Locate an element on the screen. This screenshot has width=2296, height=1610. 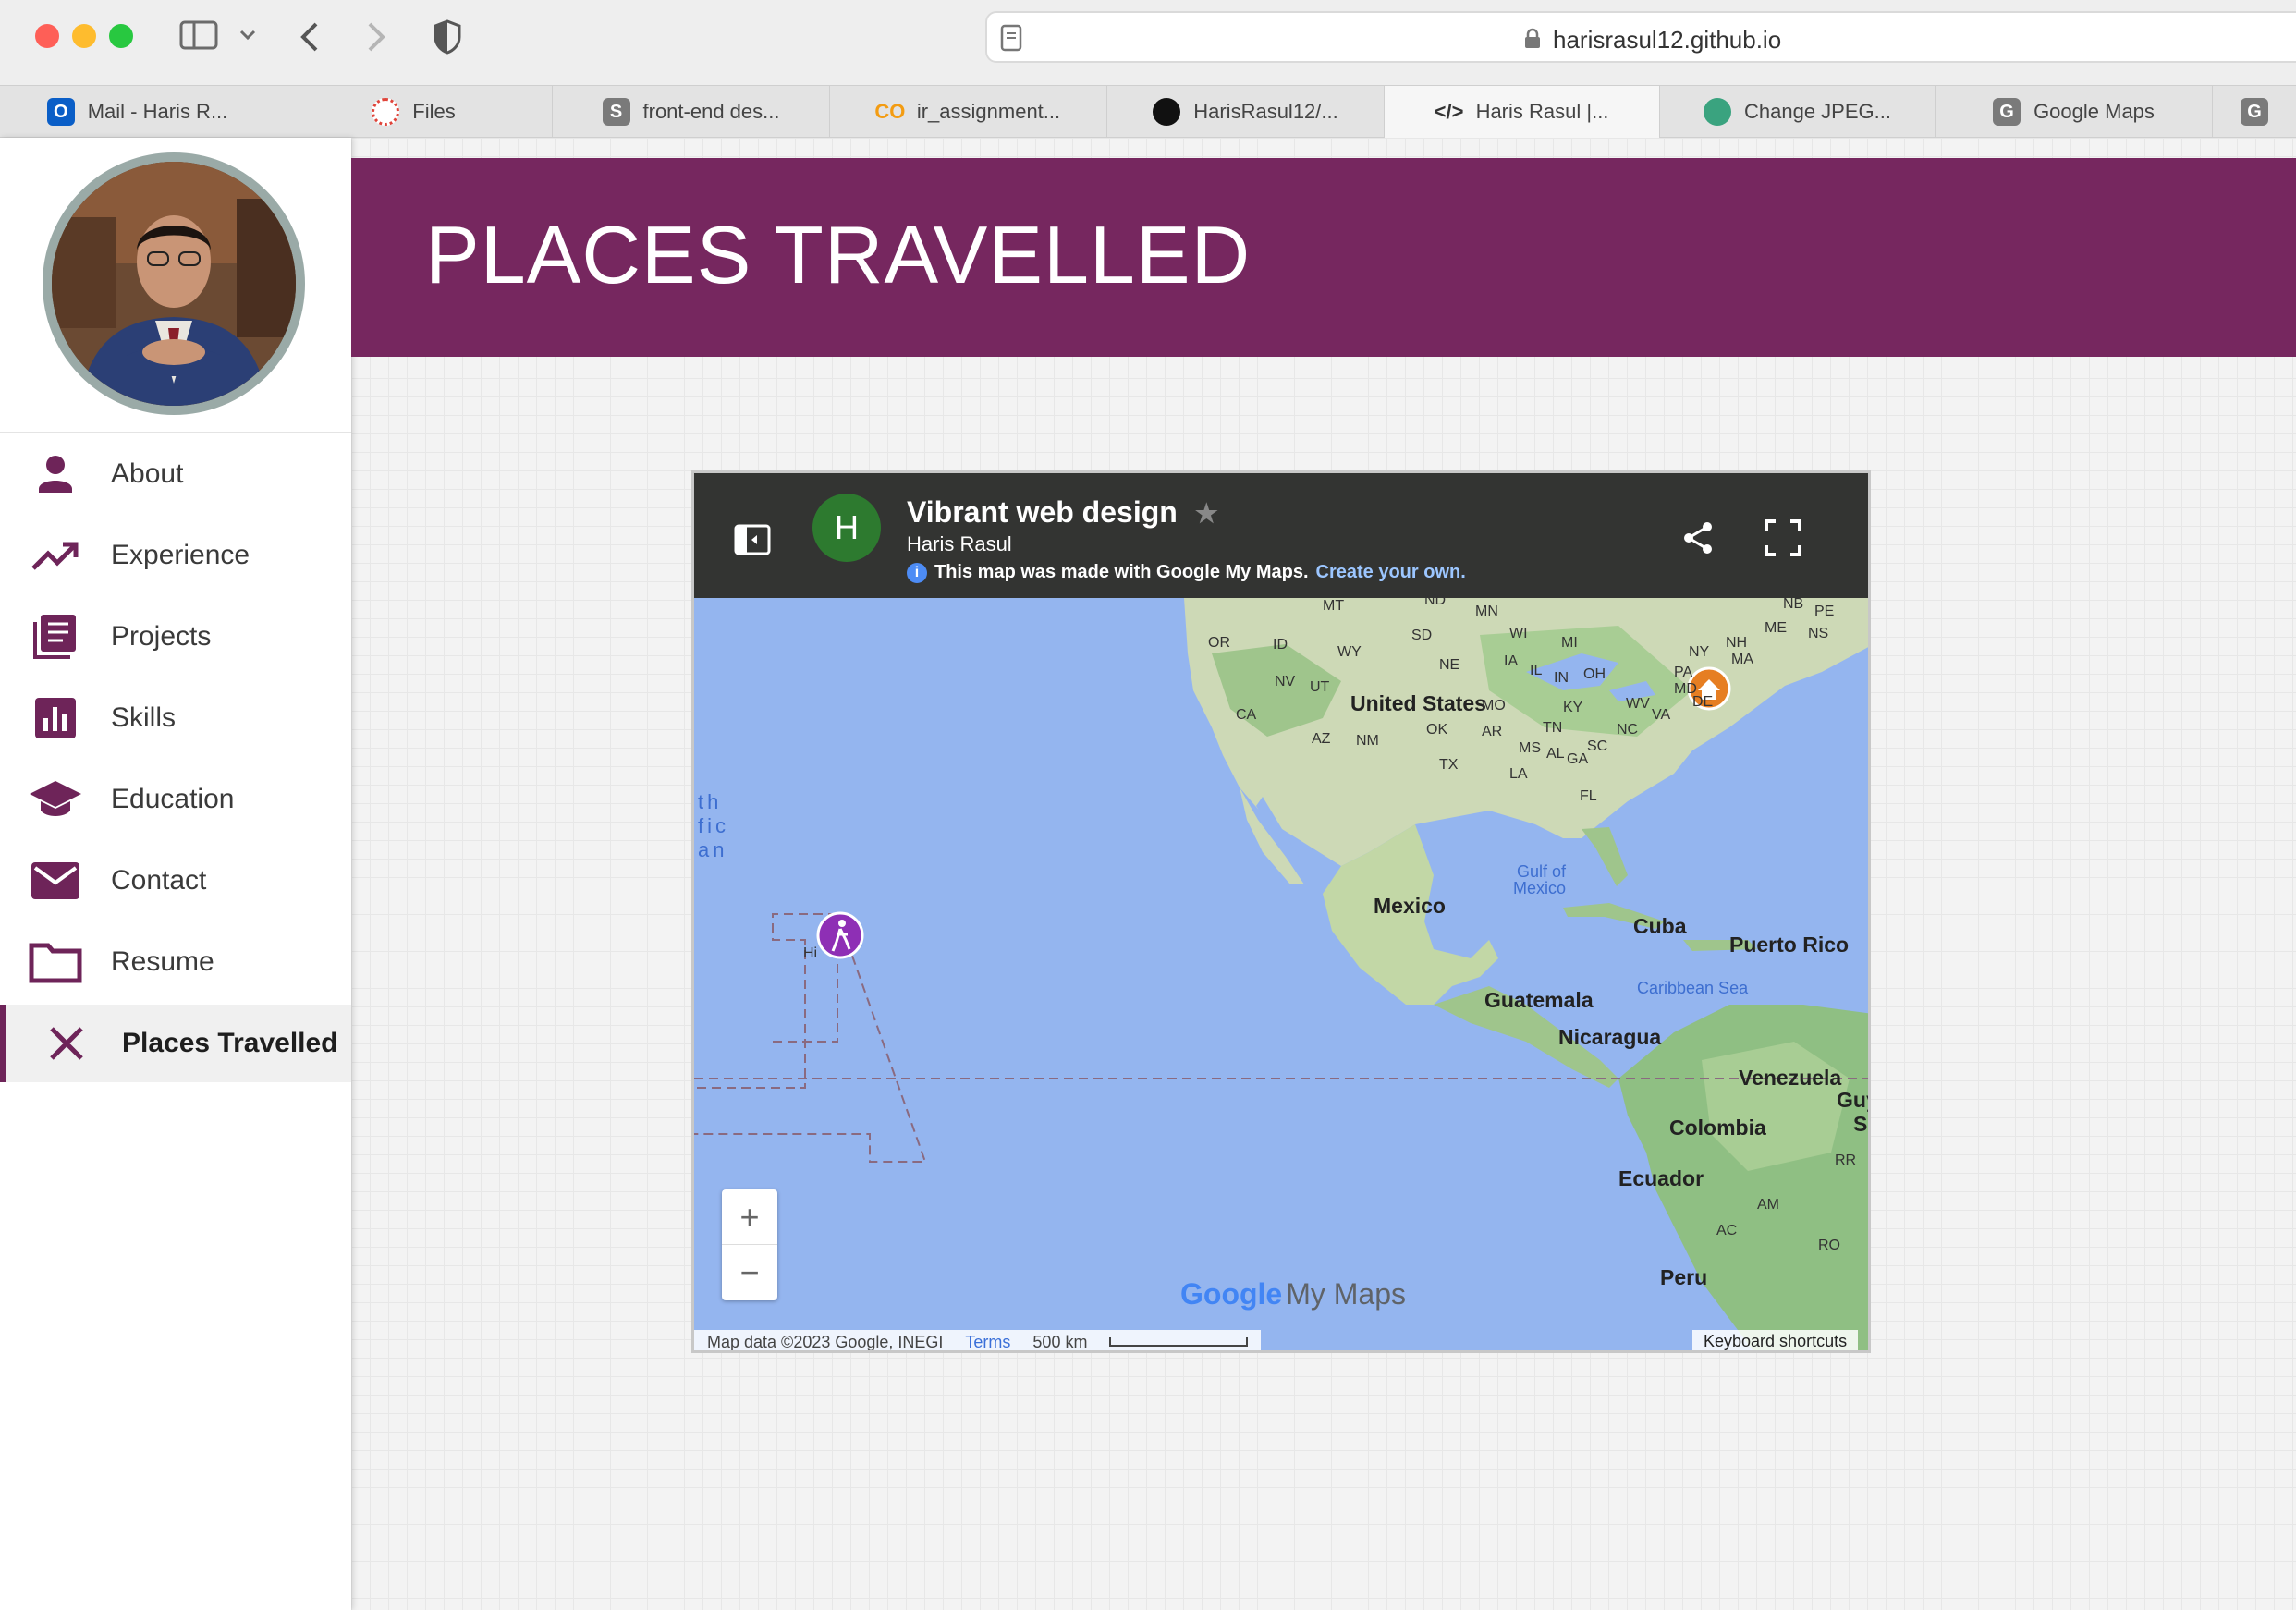
star-icon: ★ is located at coordinates (1206, 513).